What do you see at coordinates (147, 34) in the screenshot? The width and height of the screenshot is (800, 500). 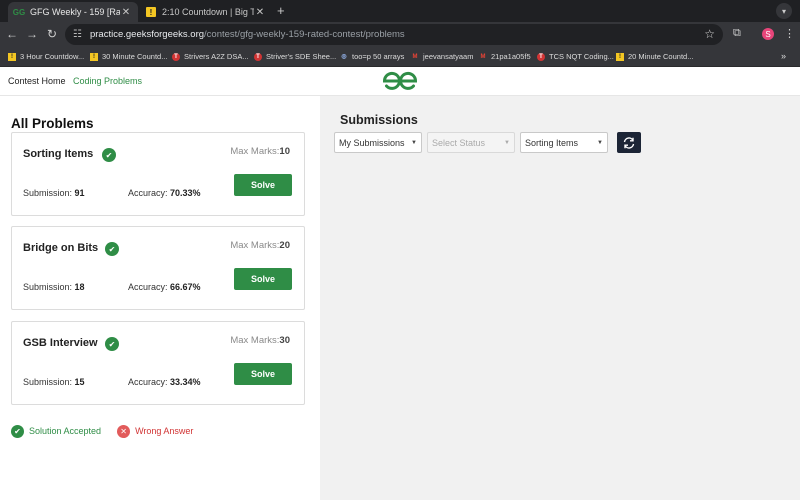 I see `url-host: practice.geeksforgeeks.org` at bounding box center [147, 34].